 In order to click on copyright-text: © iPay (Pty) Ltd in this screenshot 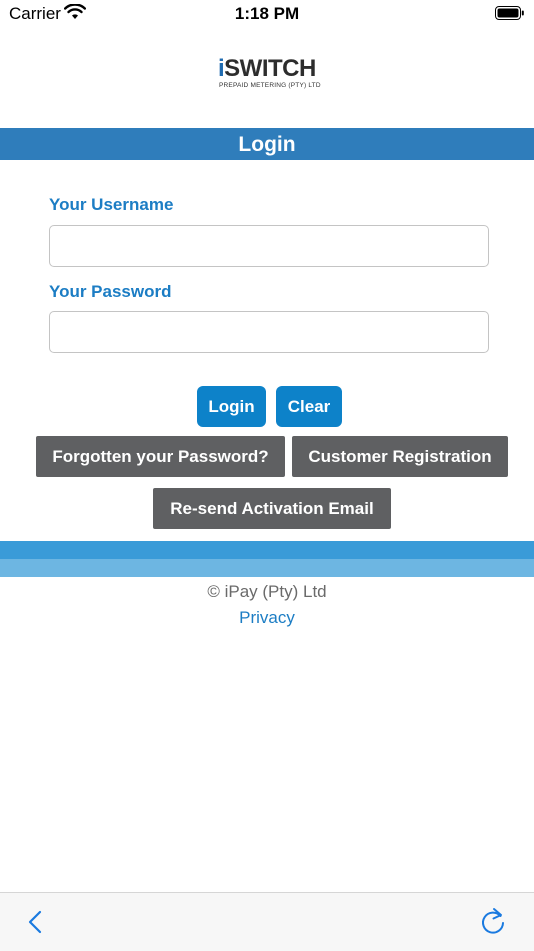, I will do `click(267, 591)`.